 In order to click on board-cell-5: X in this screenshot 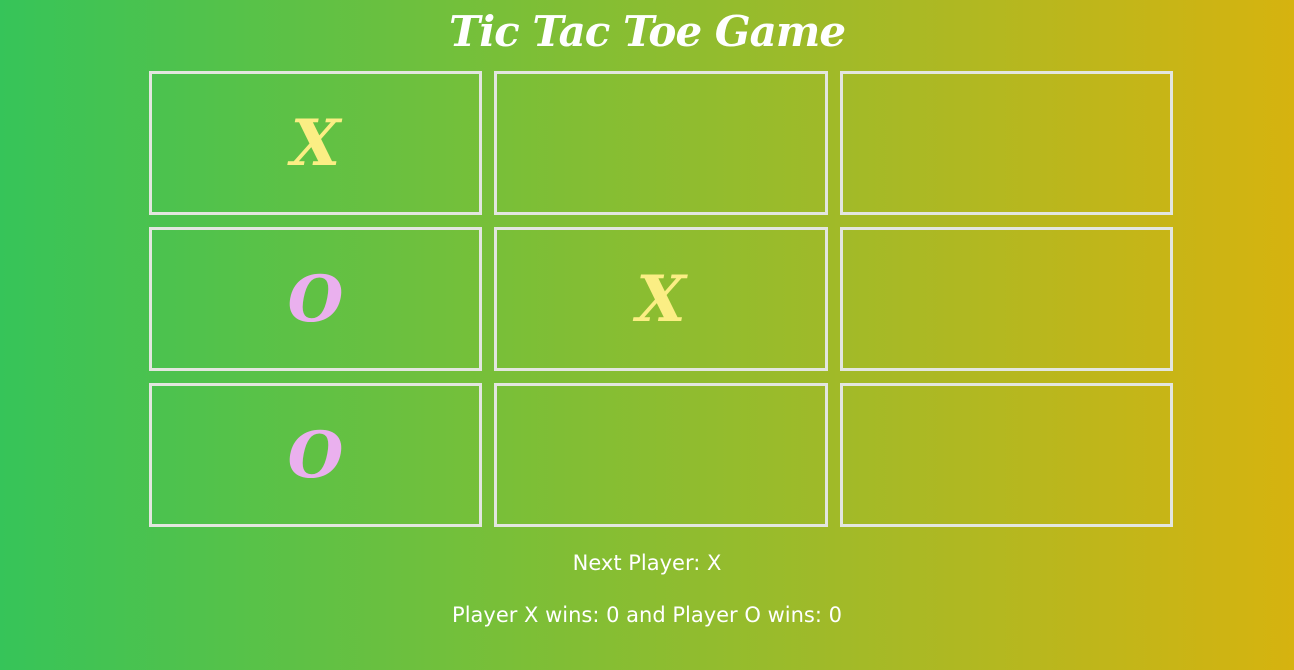, I will do `click(661, 299)`.